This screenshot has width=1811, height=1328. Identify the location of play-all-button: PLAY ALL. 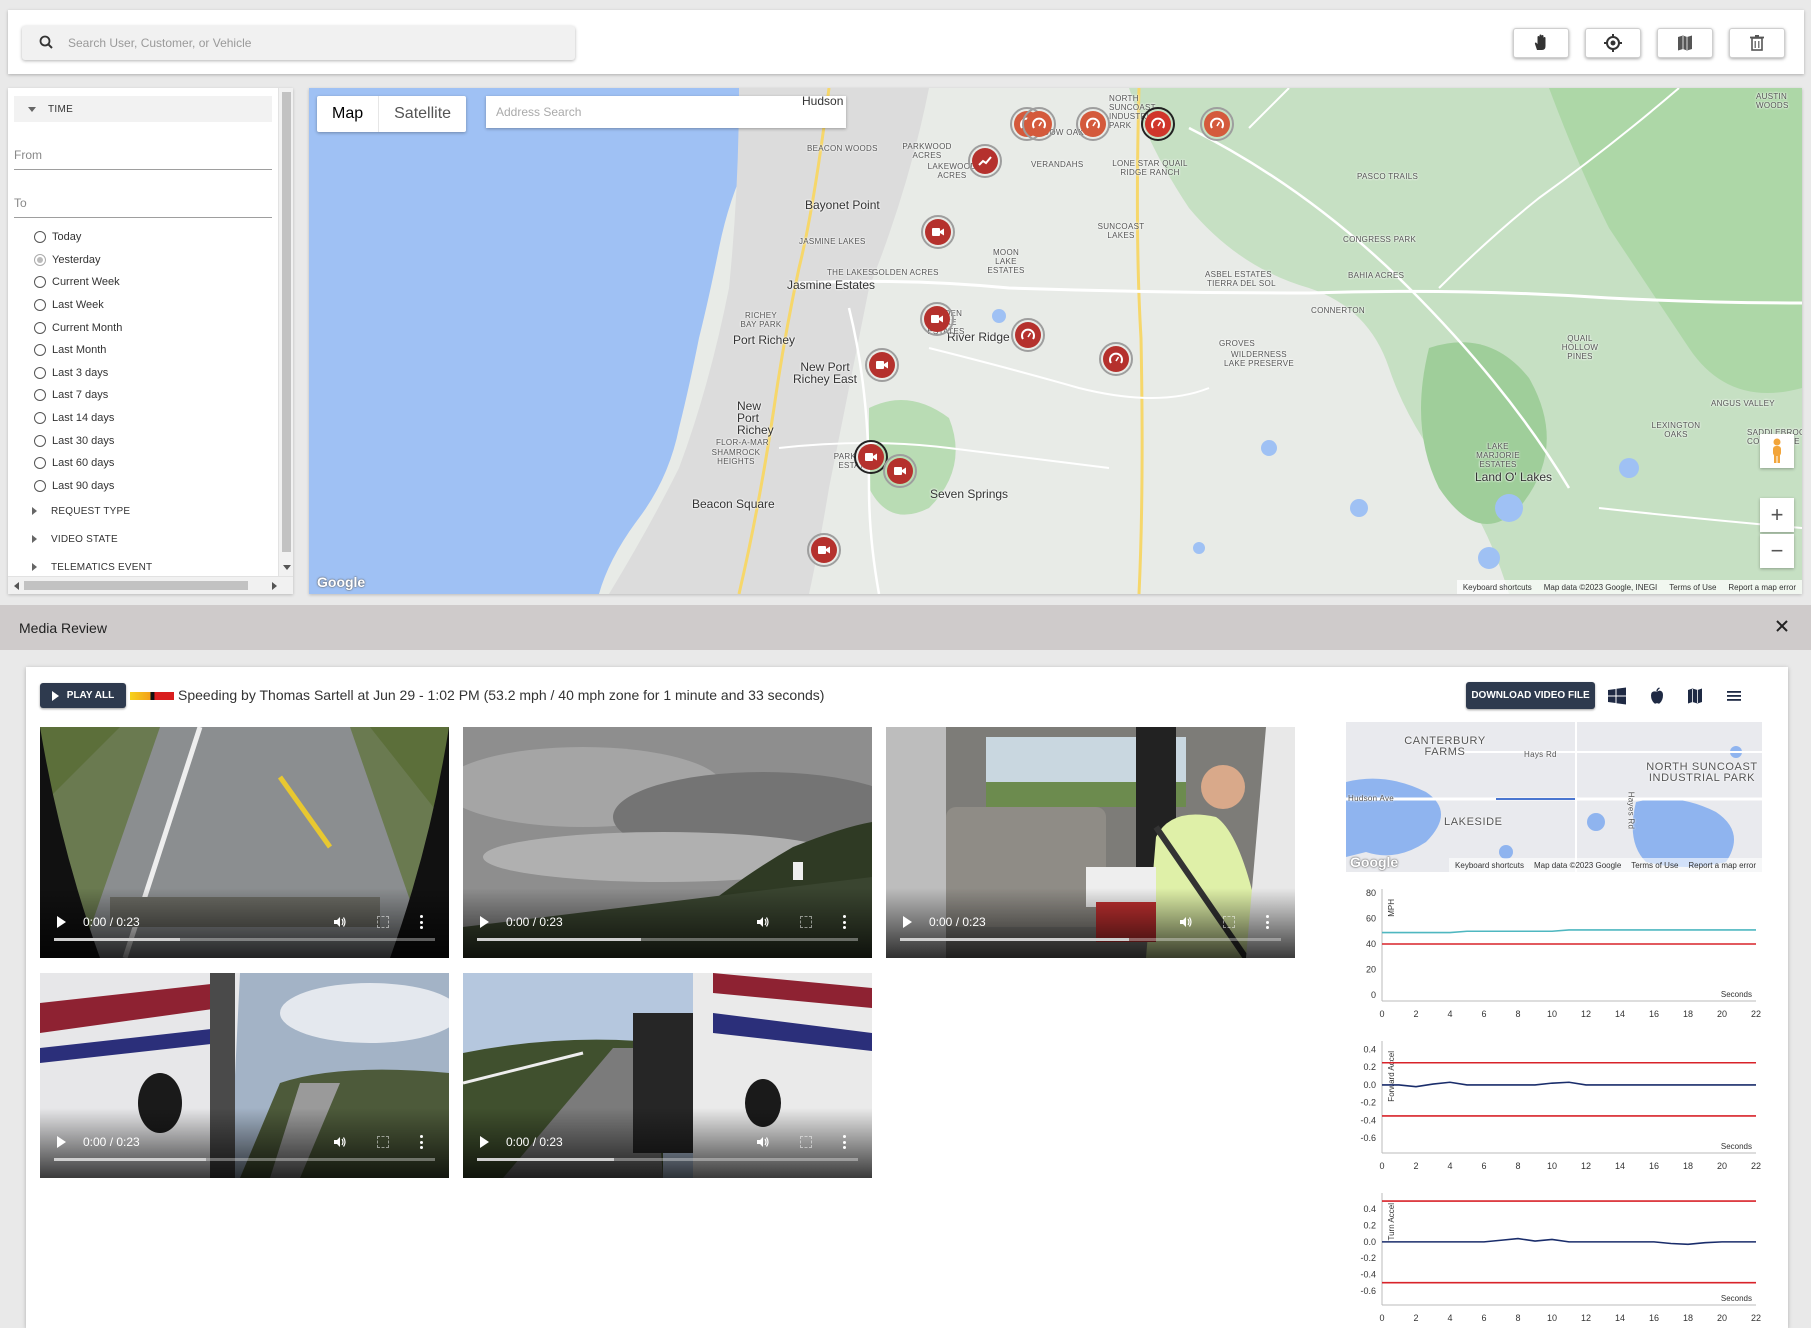
(83, 695).